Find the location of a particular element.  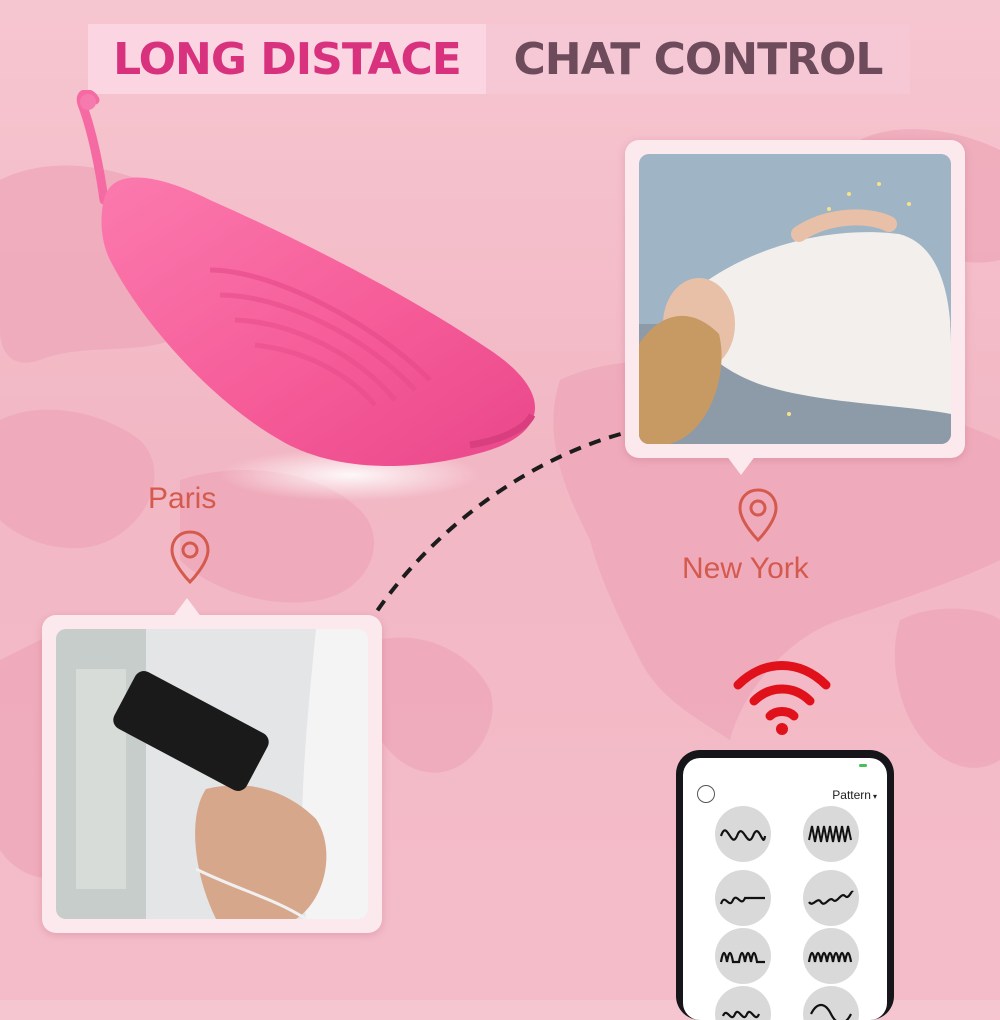

headline: LONG DISTACE CHAT CONTROL is located at coordinates (499, 59).